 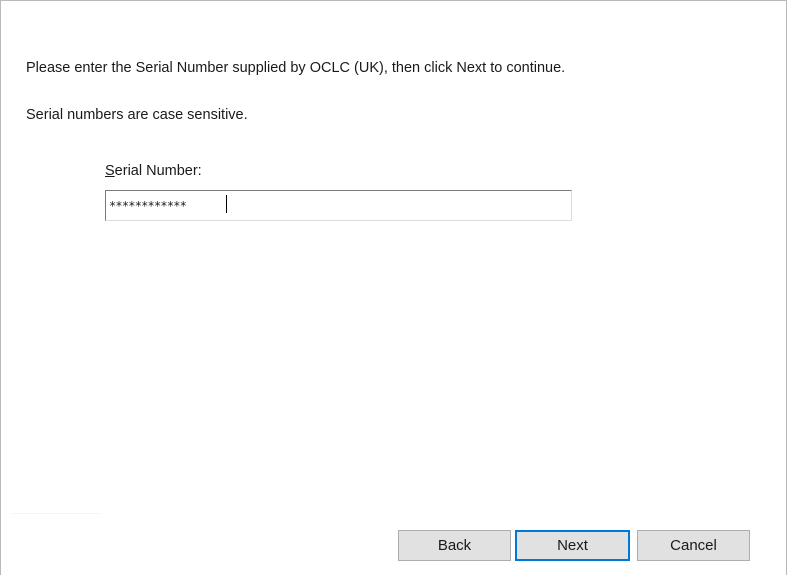 I want to click on divider, so click(x=56, y=513).